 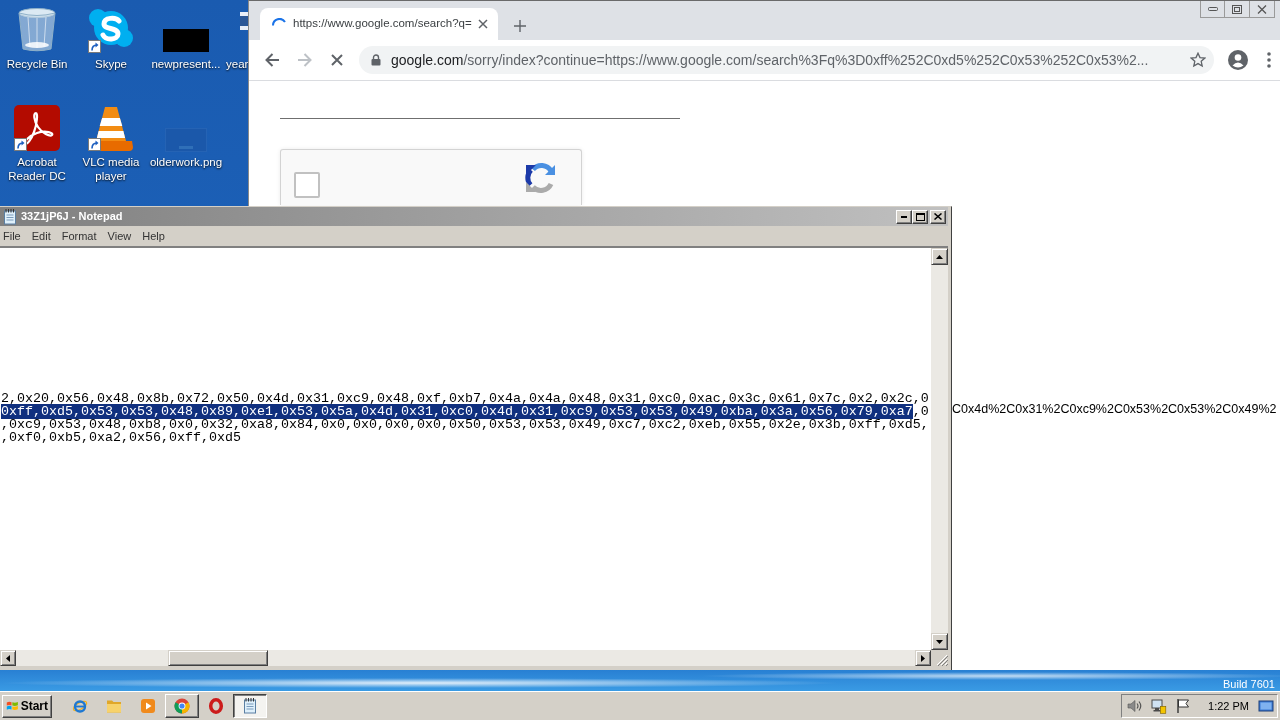 What do you see at coordinates (1249, 684) in the screenshot?
I see `build-text: Build 7601` at bounding box center [1249, 684].